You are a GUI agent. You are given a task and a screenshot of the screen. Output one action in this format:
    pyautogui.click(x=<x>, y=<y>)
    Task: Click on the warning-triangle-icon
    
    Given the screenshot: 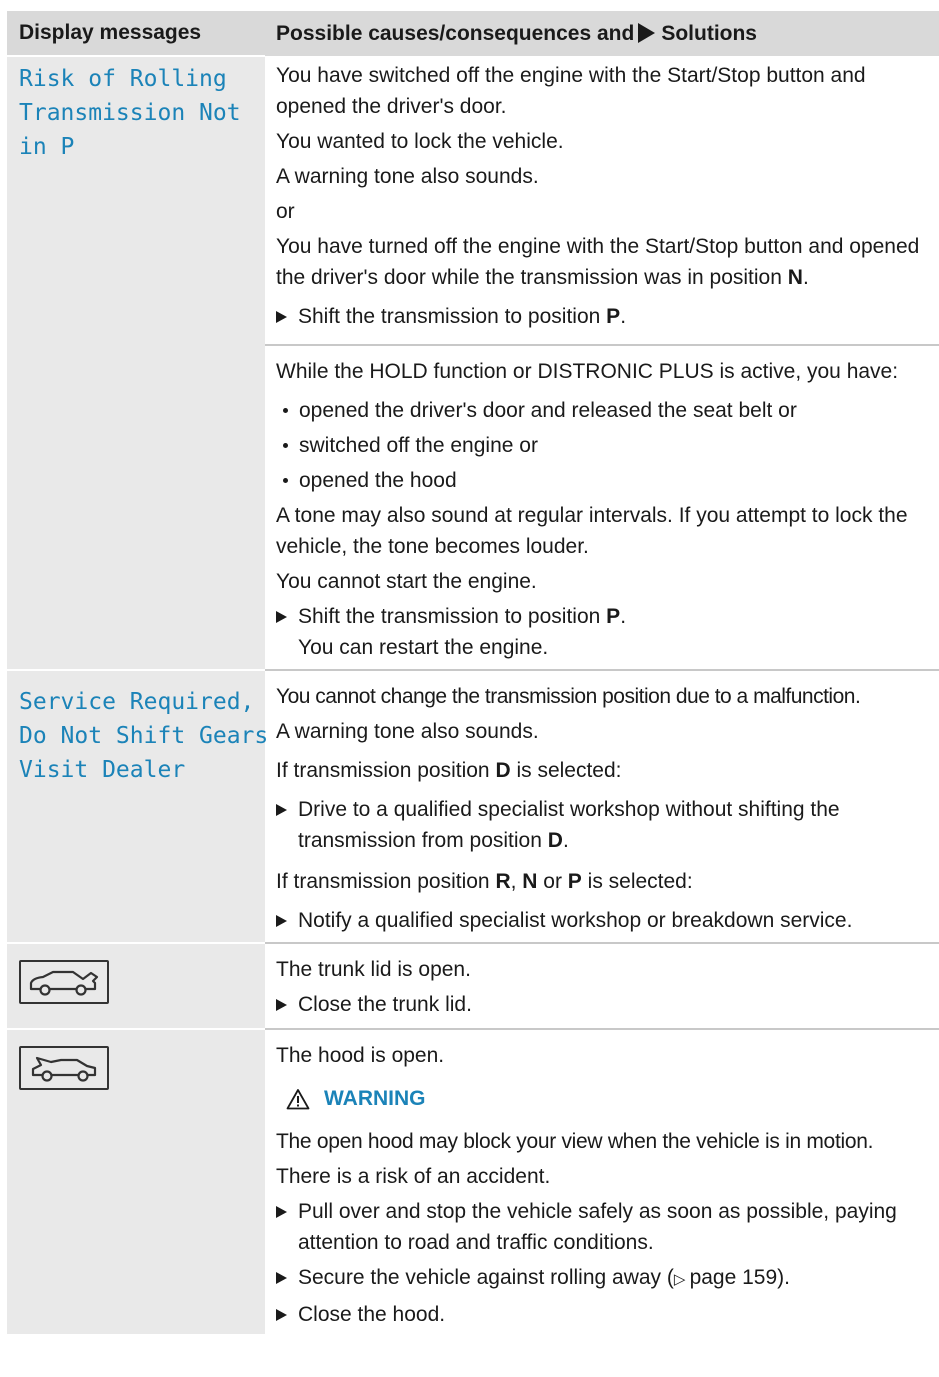 What is the action you would take?
    pyautogui.click(x=298, y=1098)
    